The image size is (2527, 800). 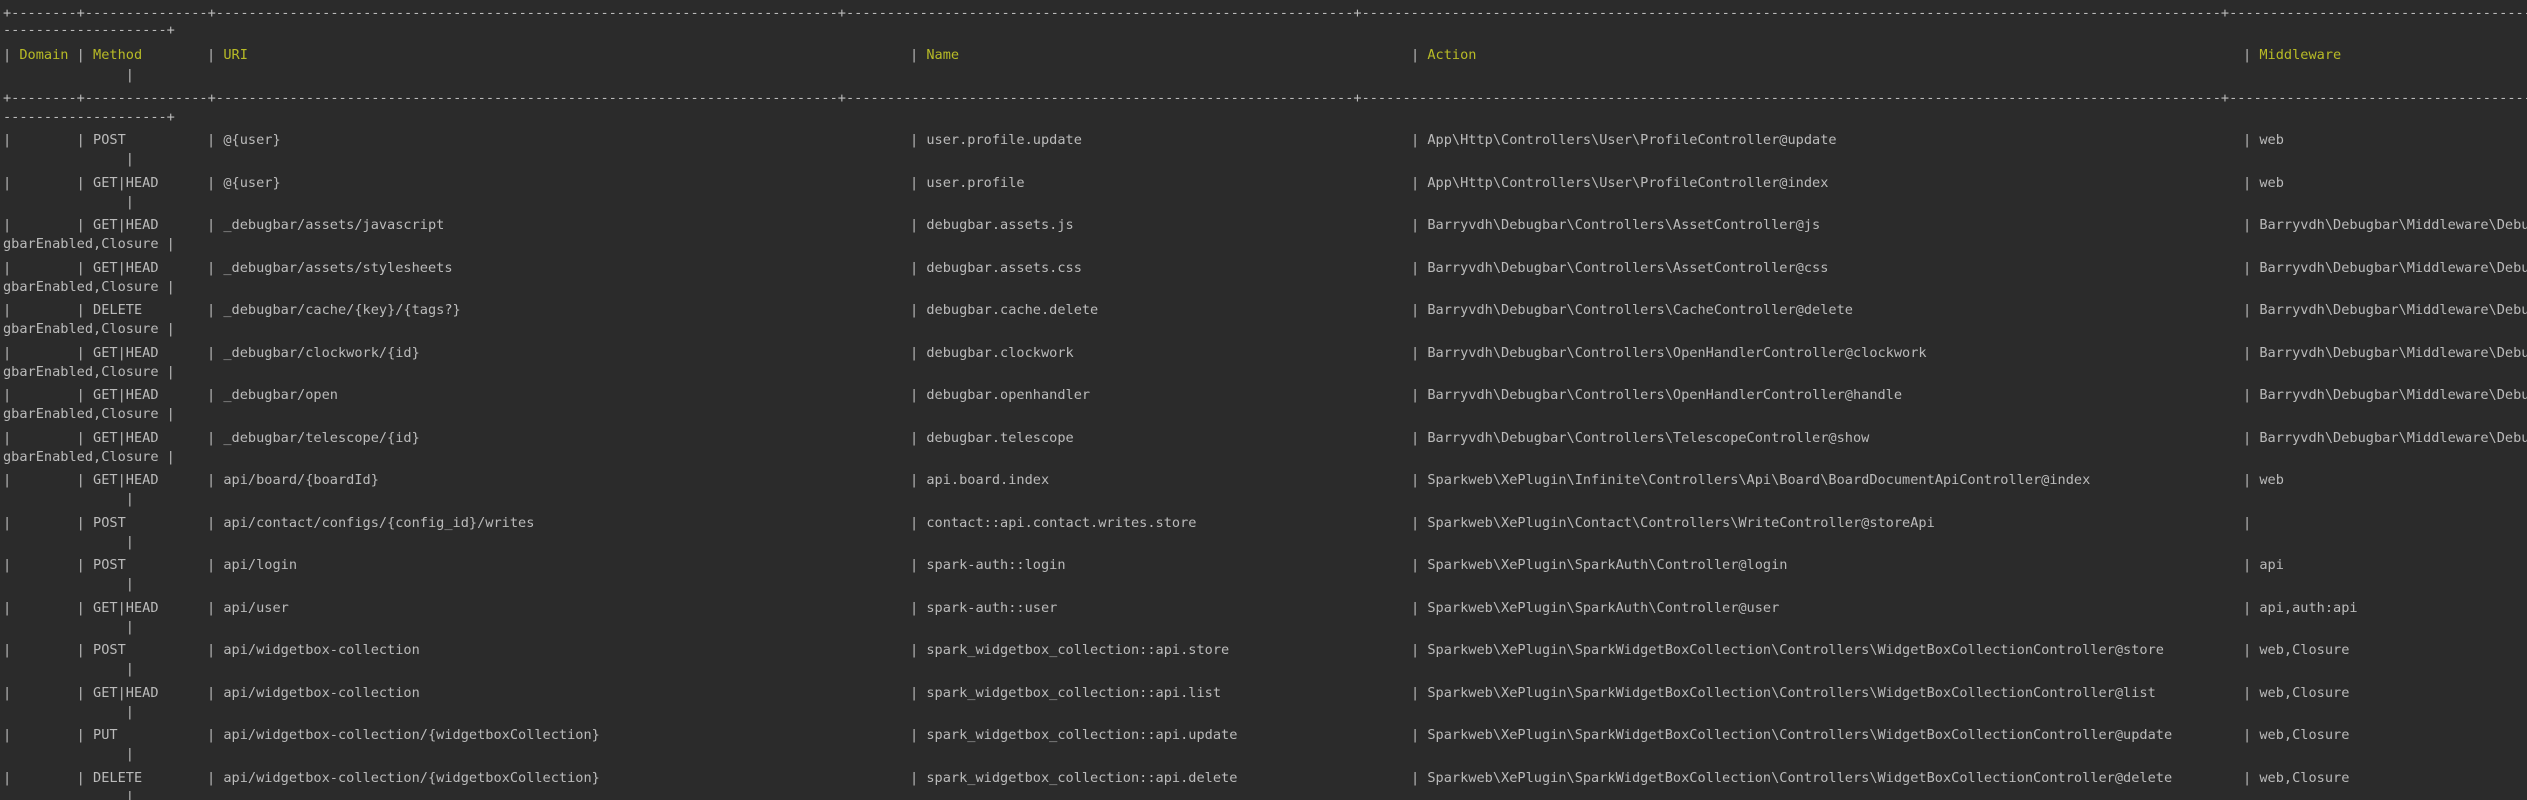 I want to click on route-name: spark-auth::user, so click(x=992, y=608).